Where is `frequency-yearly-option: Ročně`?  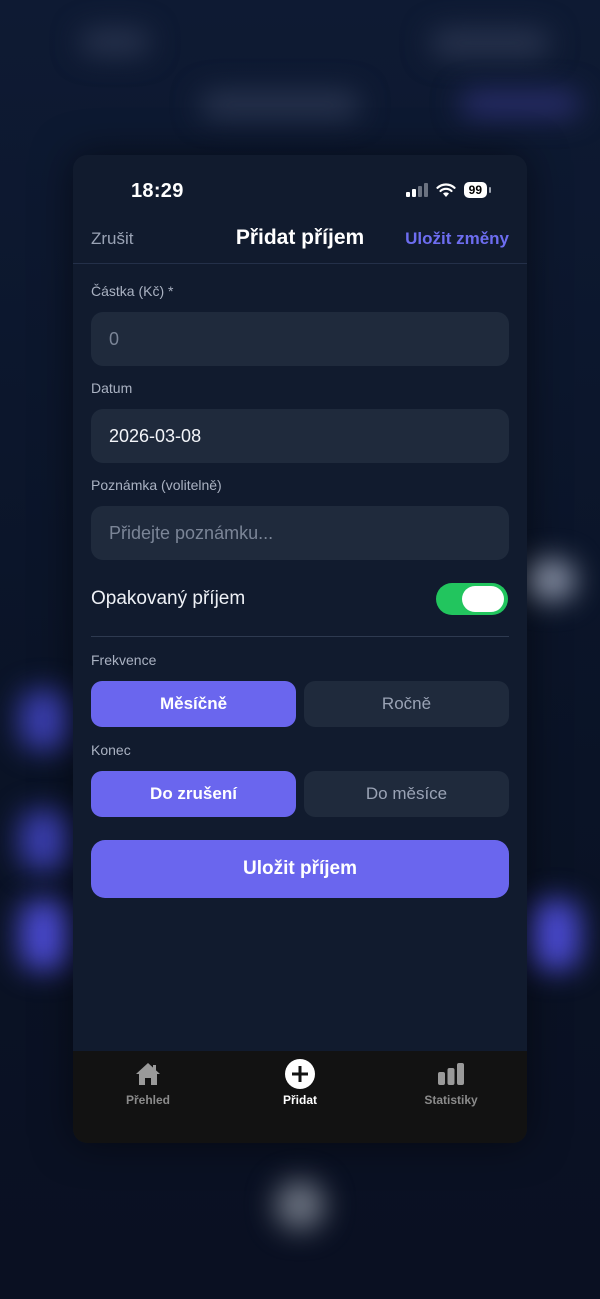
frequency-yearly-option: Ročně is located at coordinates (406, 704).